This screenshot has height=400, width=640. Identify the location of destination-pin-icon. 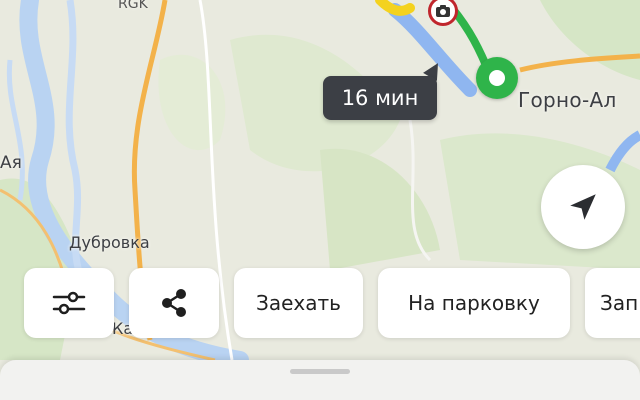
(497, 78).